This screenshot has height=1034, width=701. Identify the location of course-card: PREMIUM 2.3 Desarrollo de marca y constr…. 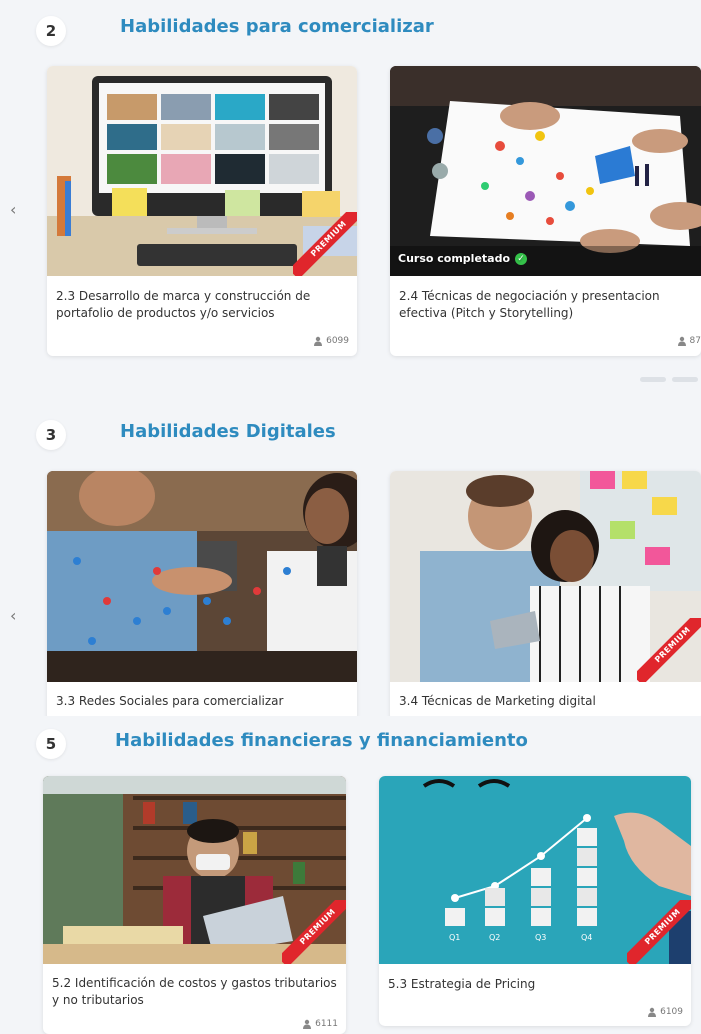
(202, 211).